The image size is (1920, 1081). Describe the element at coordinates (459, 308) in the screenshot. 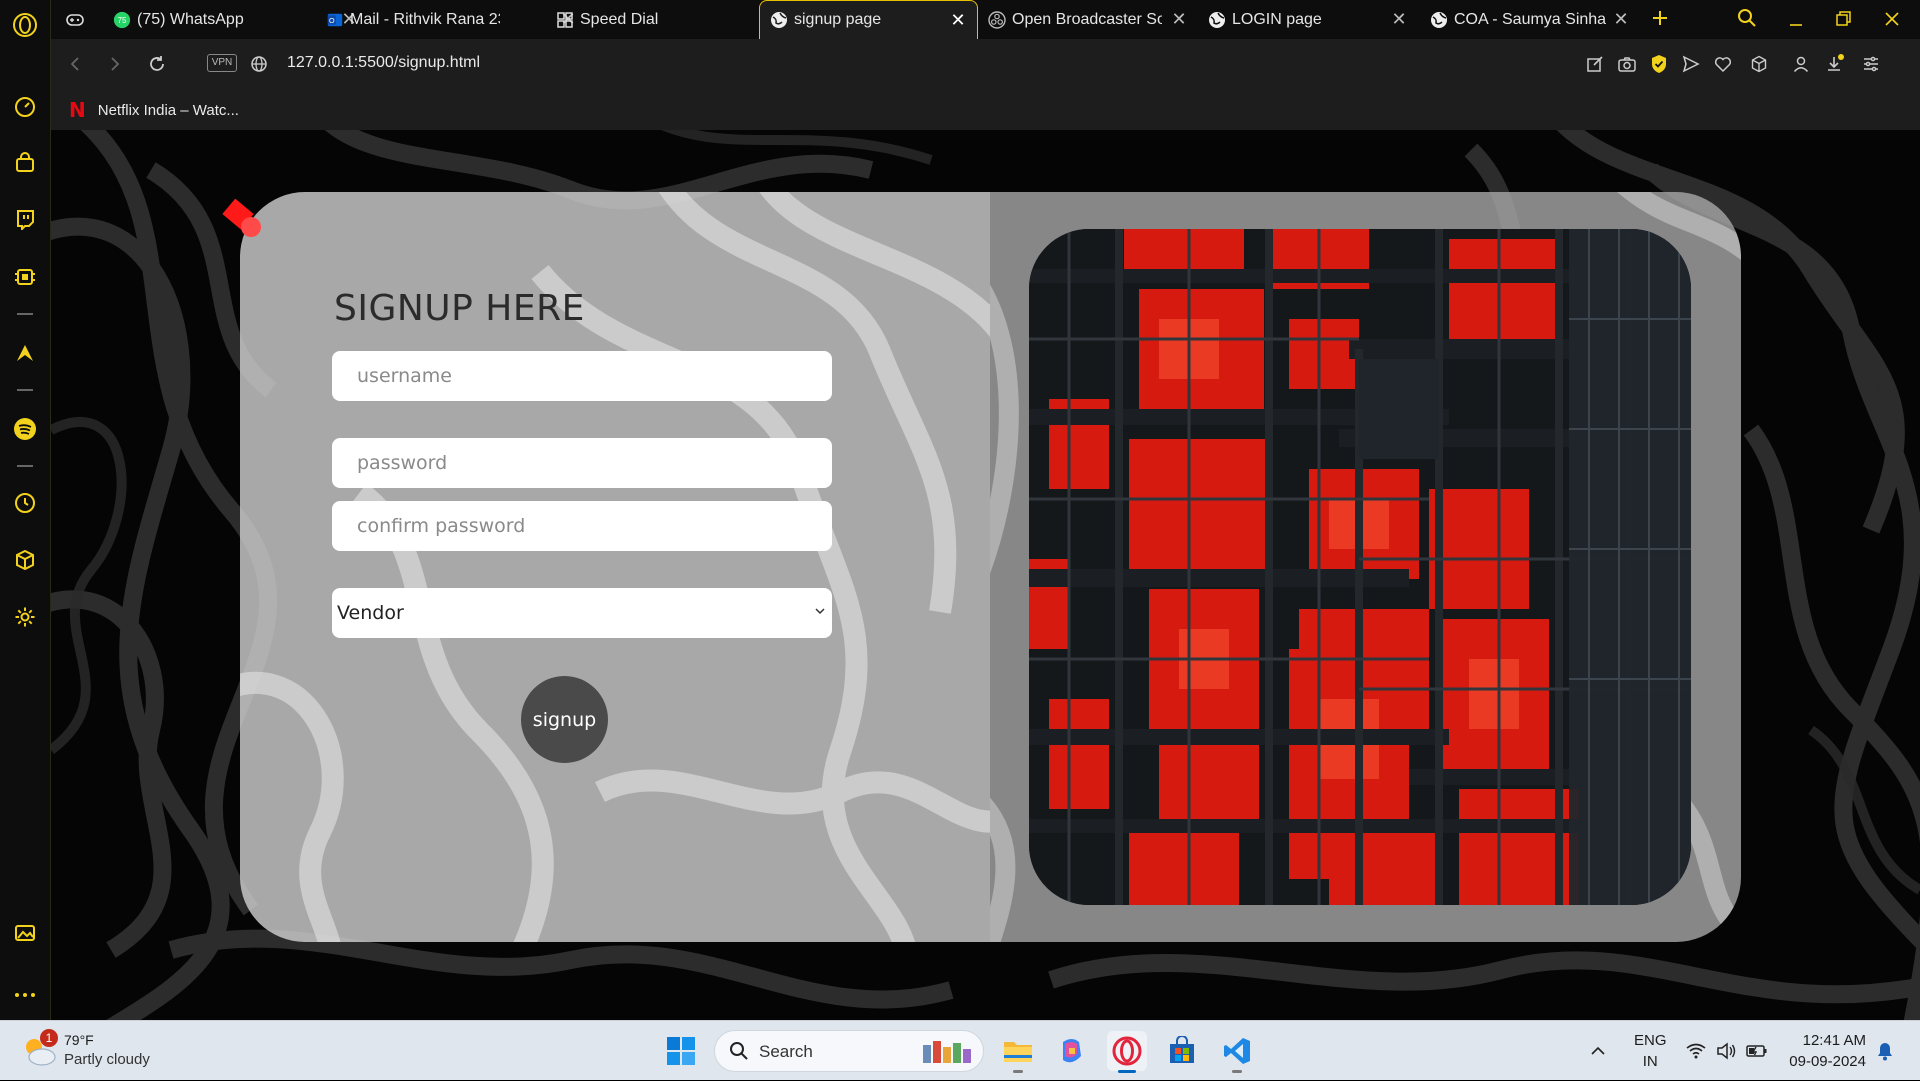

I see `signup-heading: SIGNUP HERE` at that location.